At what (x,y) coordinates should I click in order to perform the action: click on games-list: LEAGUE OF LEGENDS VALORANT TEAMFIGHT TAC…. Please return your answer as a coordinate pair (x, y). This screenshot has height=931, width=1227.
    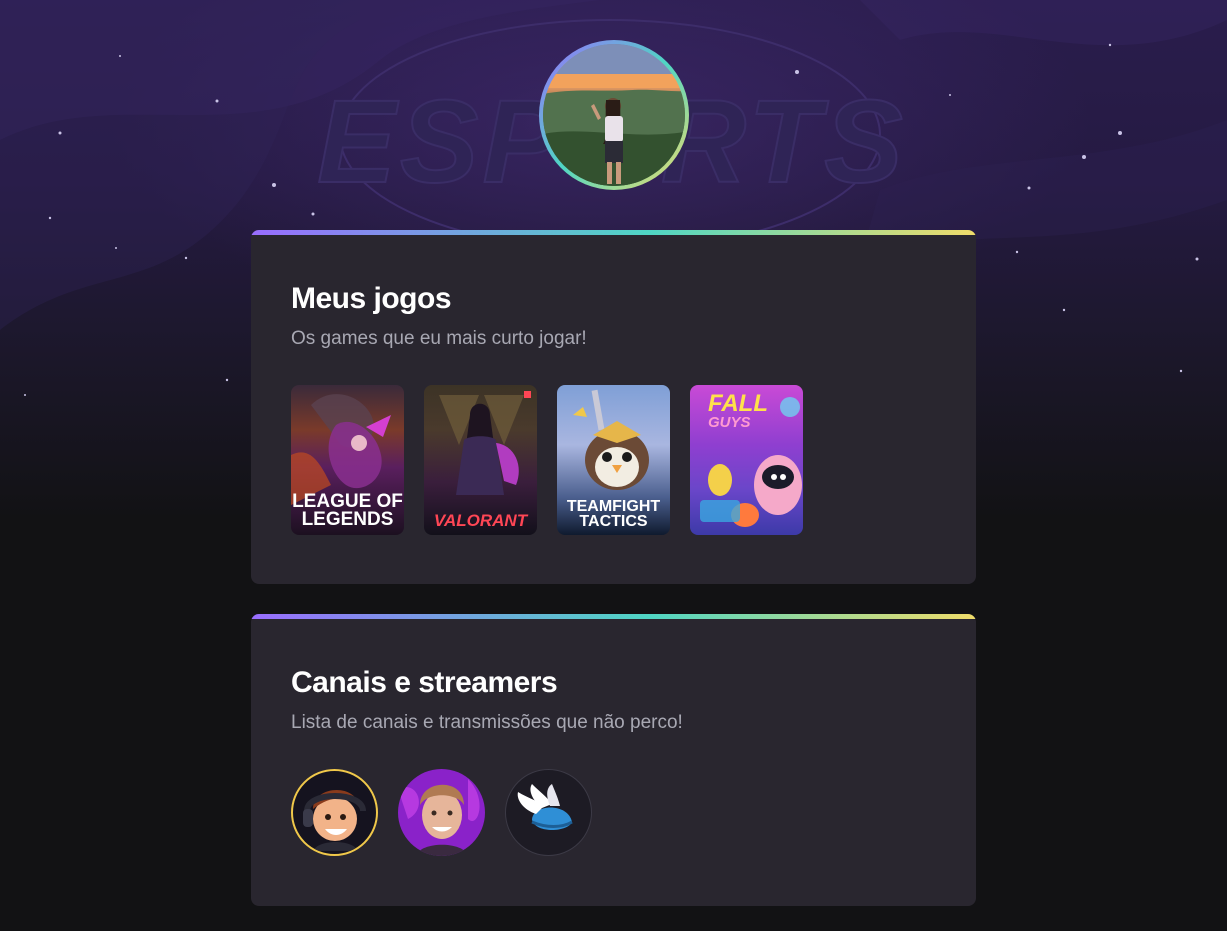
    Looking at the image, I should click on (547, 460).